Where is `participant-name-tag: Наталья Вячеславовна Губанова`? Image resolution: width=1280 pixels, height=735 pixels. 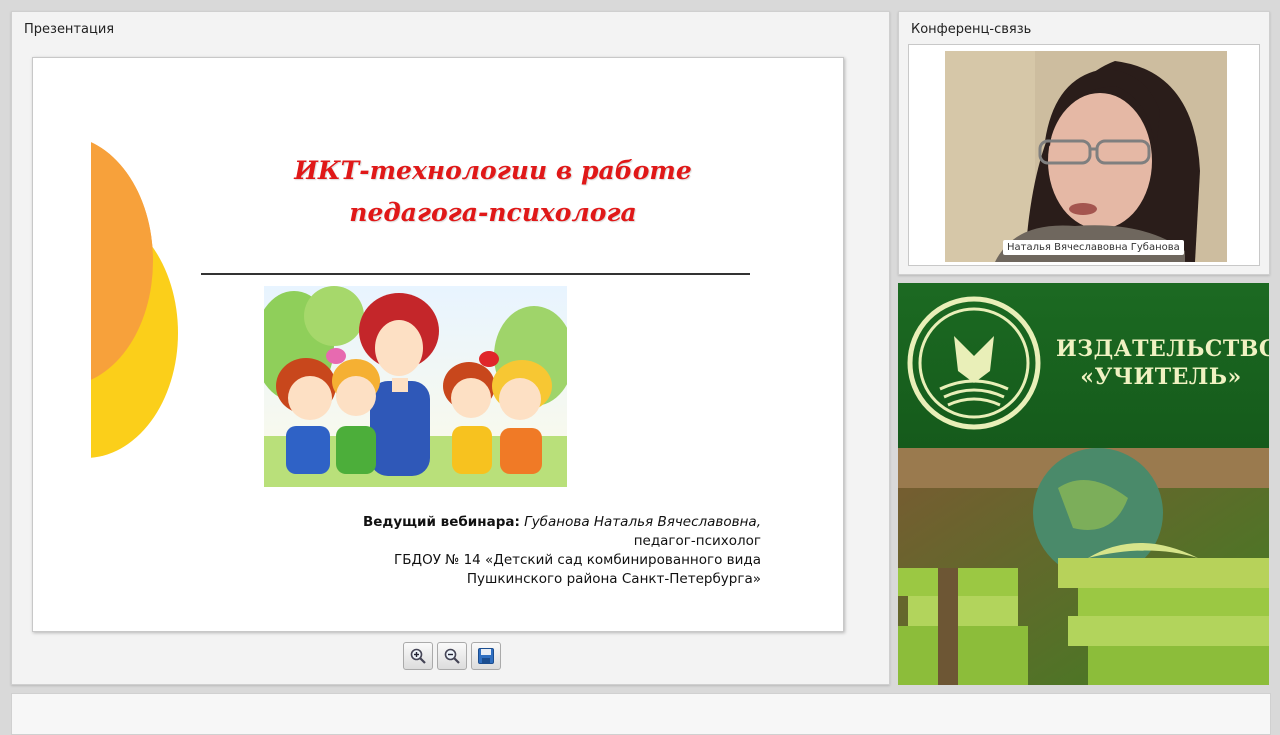
participant-name-tag: Наталья Вячеславовна Губанова is located at coordinates (1093, 247).